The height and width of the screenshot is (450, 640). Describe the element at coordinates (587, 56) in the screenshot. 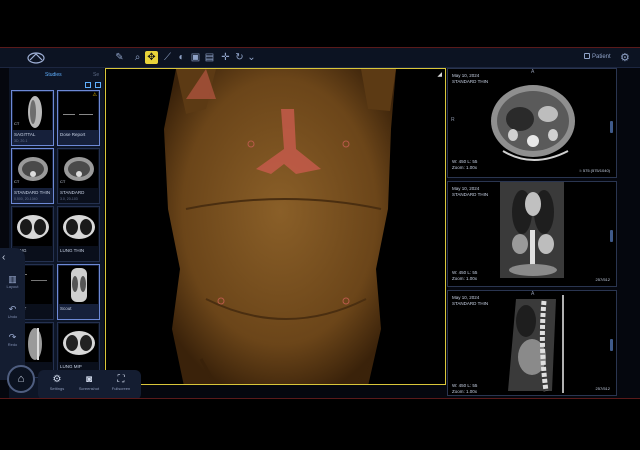

I see `patient-icon` at that location.